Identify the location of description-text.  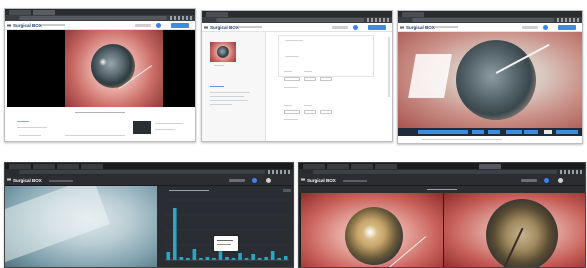
(32, 128).